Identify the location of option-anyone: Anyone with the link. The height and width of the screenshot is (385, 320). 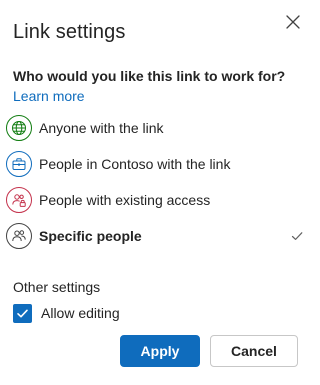
(157, 128).